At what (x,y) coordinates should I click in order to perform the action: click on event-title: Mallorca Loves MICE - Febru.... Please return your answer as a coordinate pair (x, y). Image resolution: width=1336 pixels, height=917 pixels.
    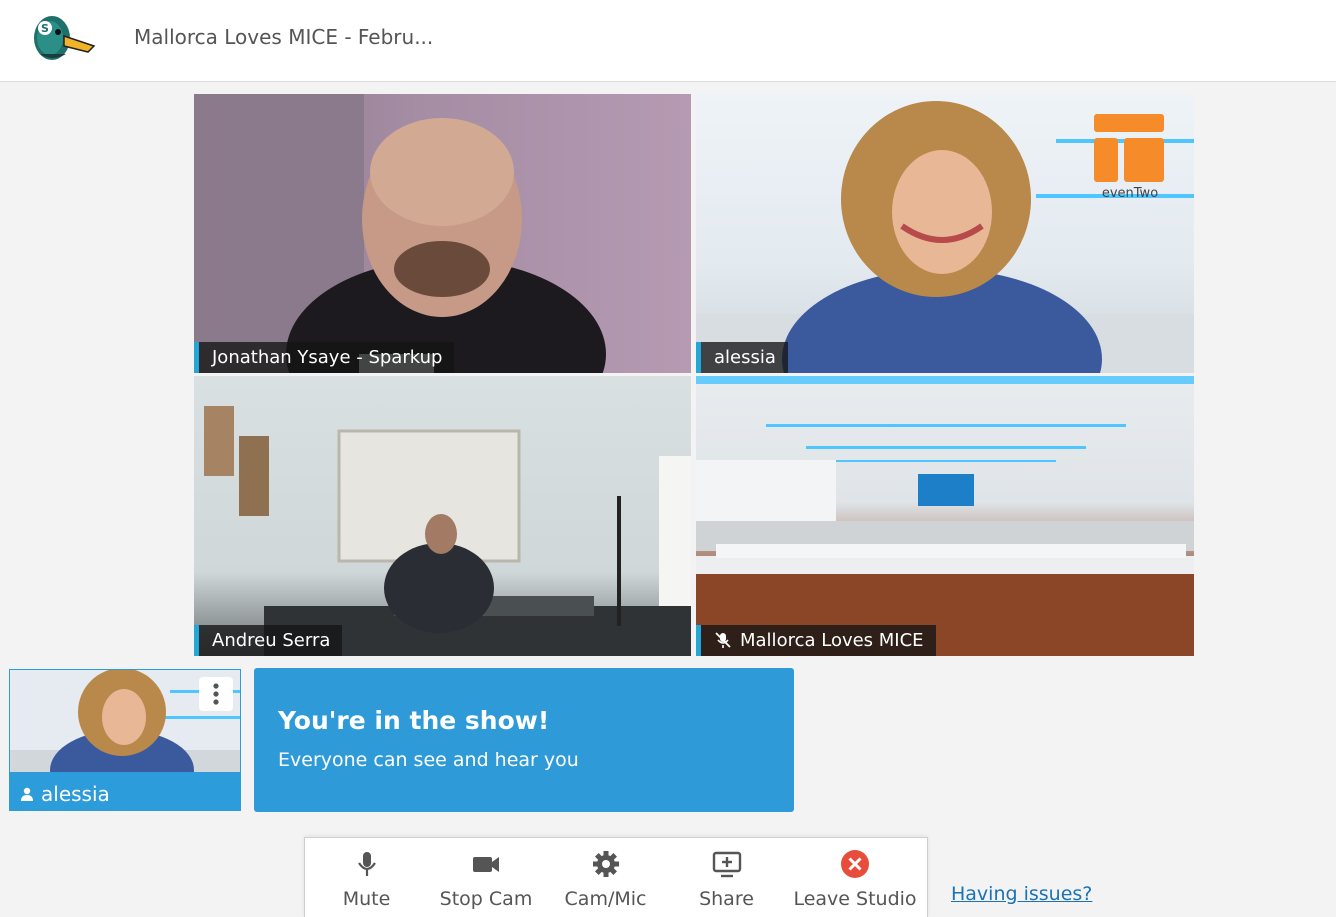
    Looking at the image, I should click on (284, 37).